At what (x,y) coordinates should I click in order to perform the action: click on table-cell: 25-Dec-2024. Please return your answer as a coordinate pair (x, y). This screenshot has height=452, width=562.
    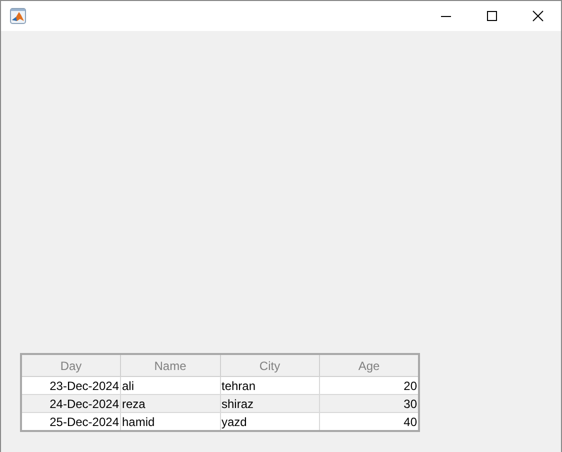
    Looking at the image, I should click on (70, 421).